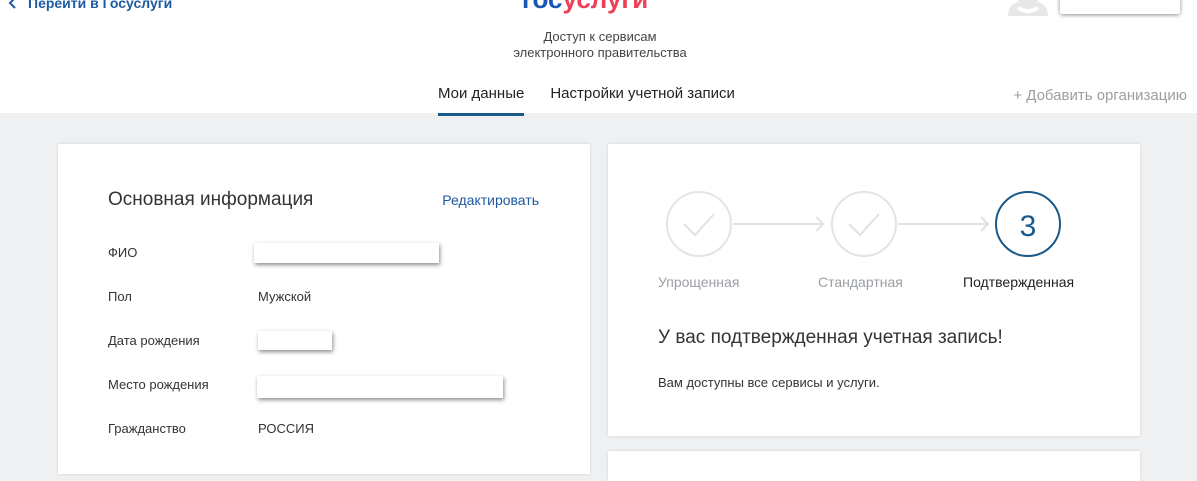 The height and width of the screenshot is (481, 1197). I want to click on logo-part-gos: гос, so click(542, 7).